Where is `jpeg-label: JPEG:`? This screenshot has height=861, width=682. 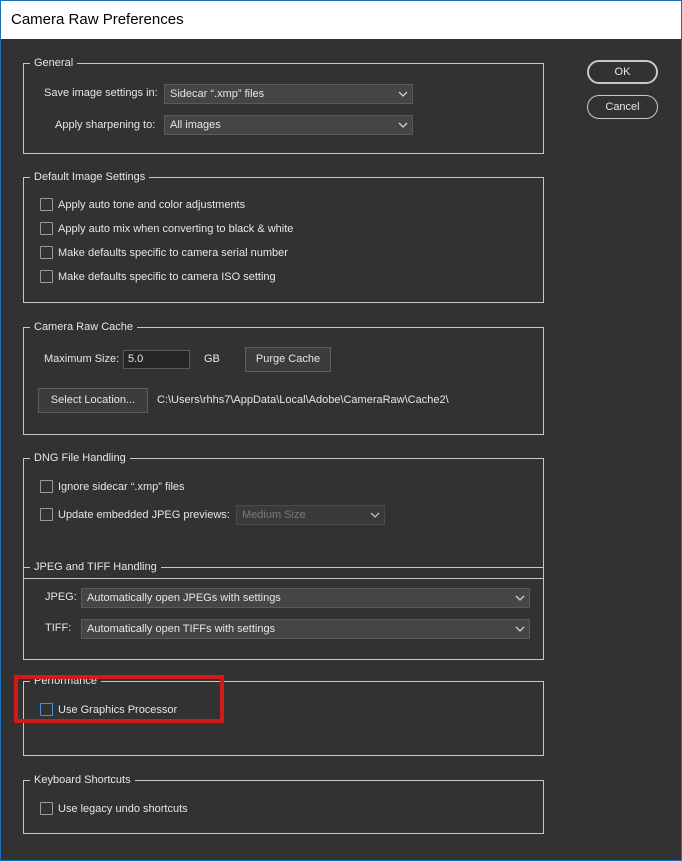
jpeg-label: JPEG: is located at coordinates (61, 597).